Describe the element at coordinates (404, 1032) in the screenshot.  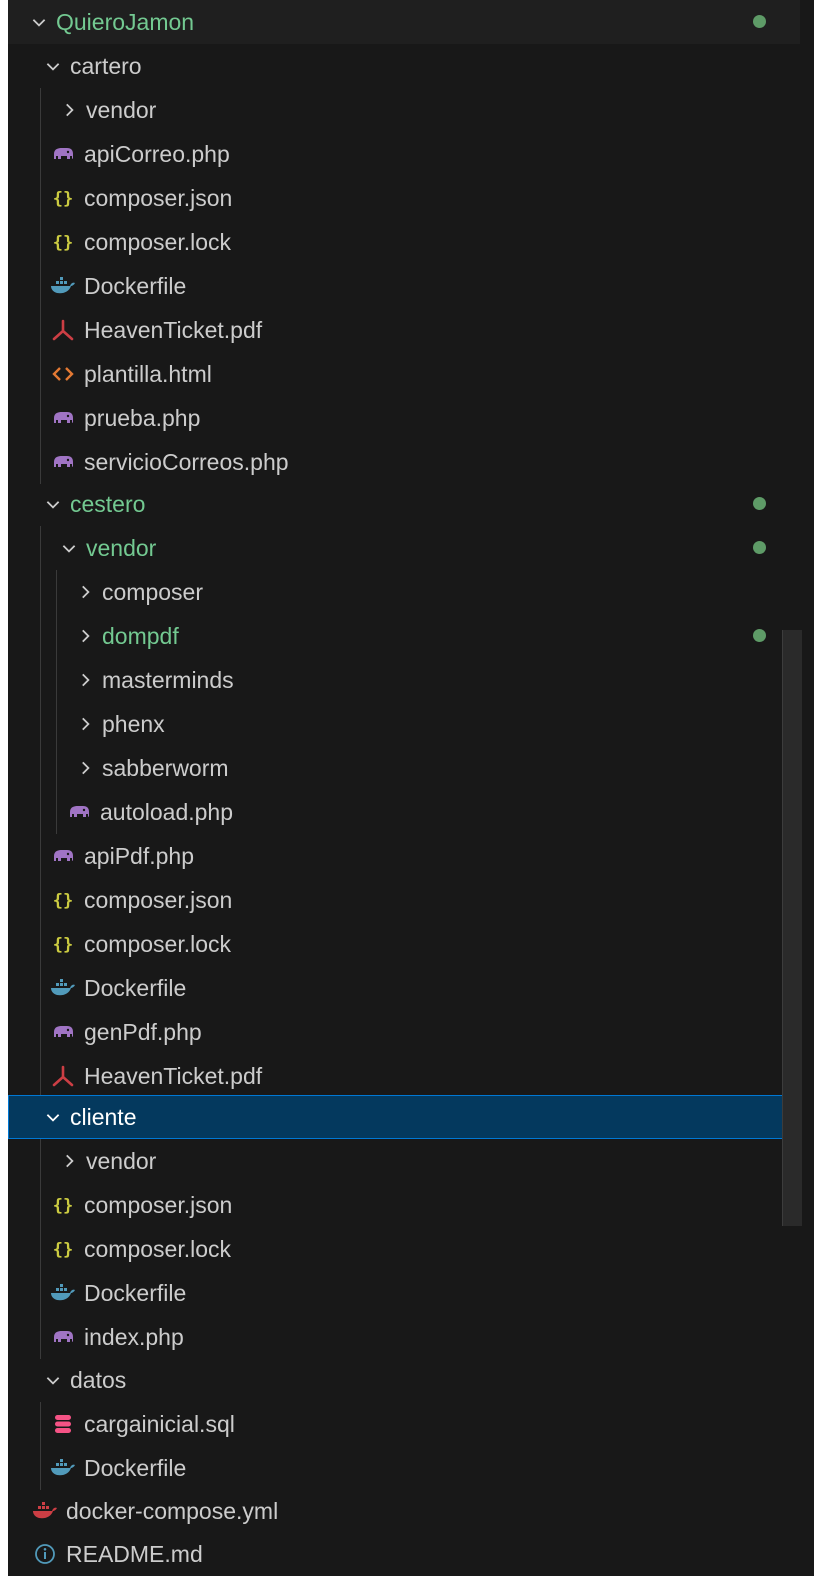
I see `tree-file: genPdf.php` at that location.